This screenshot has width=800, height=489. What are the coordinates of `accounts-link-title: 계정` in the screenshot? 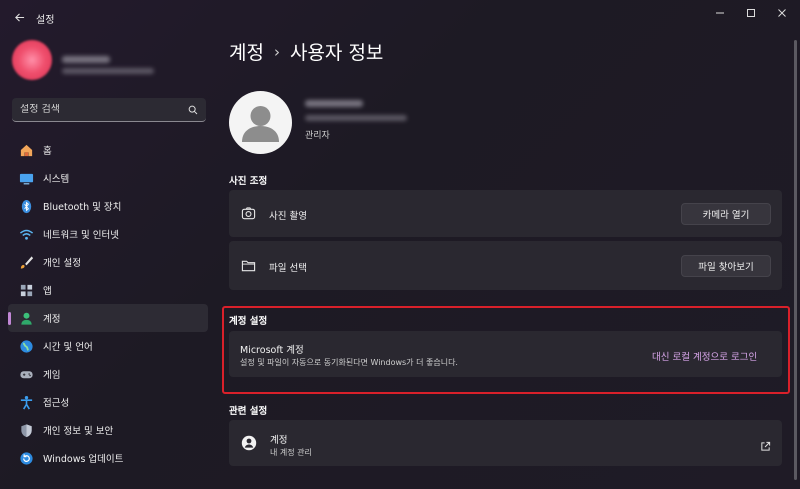 It's located at (279, 440).